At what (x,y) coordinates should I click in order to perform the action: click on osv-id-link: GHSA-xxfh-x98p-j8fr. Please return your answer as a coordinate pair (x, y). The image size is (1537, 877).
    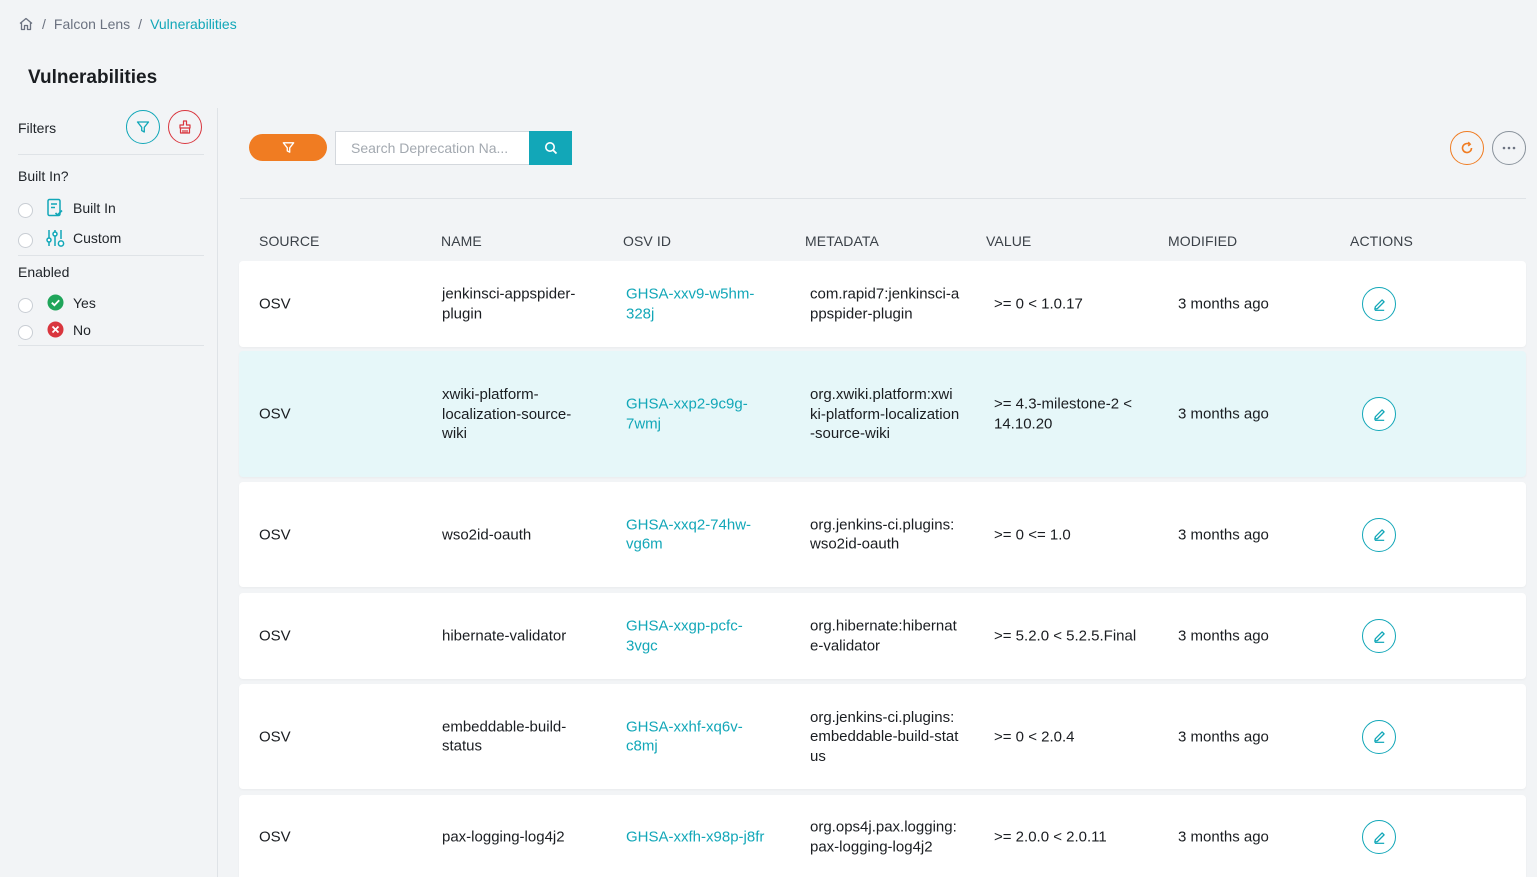
    Looking at the image, I should click on (698, 837).